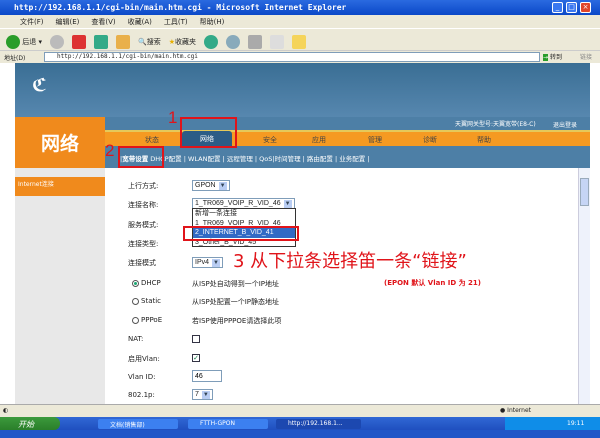 The height and width of the screenshot is (438, 600). I want to click on menu-edit: 编辑(E), so click(68, 22).